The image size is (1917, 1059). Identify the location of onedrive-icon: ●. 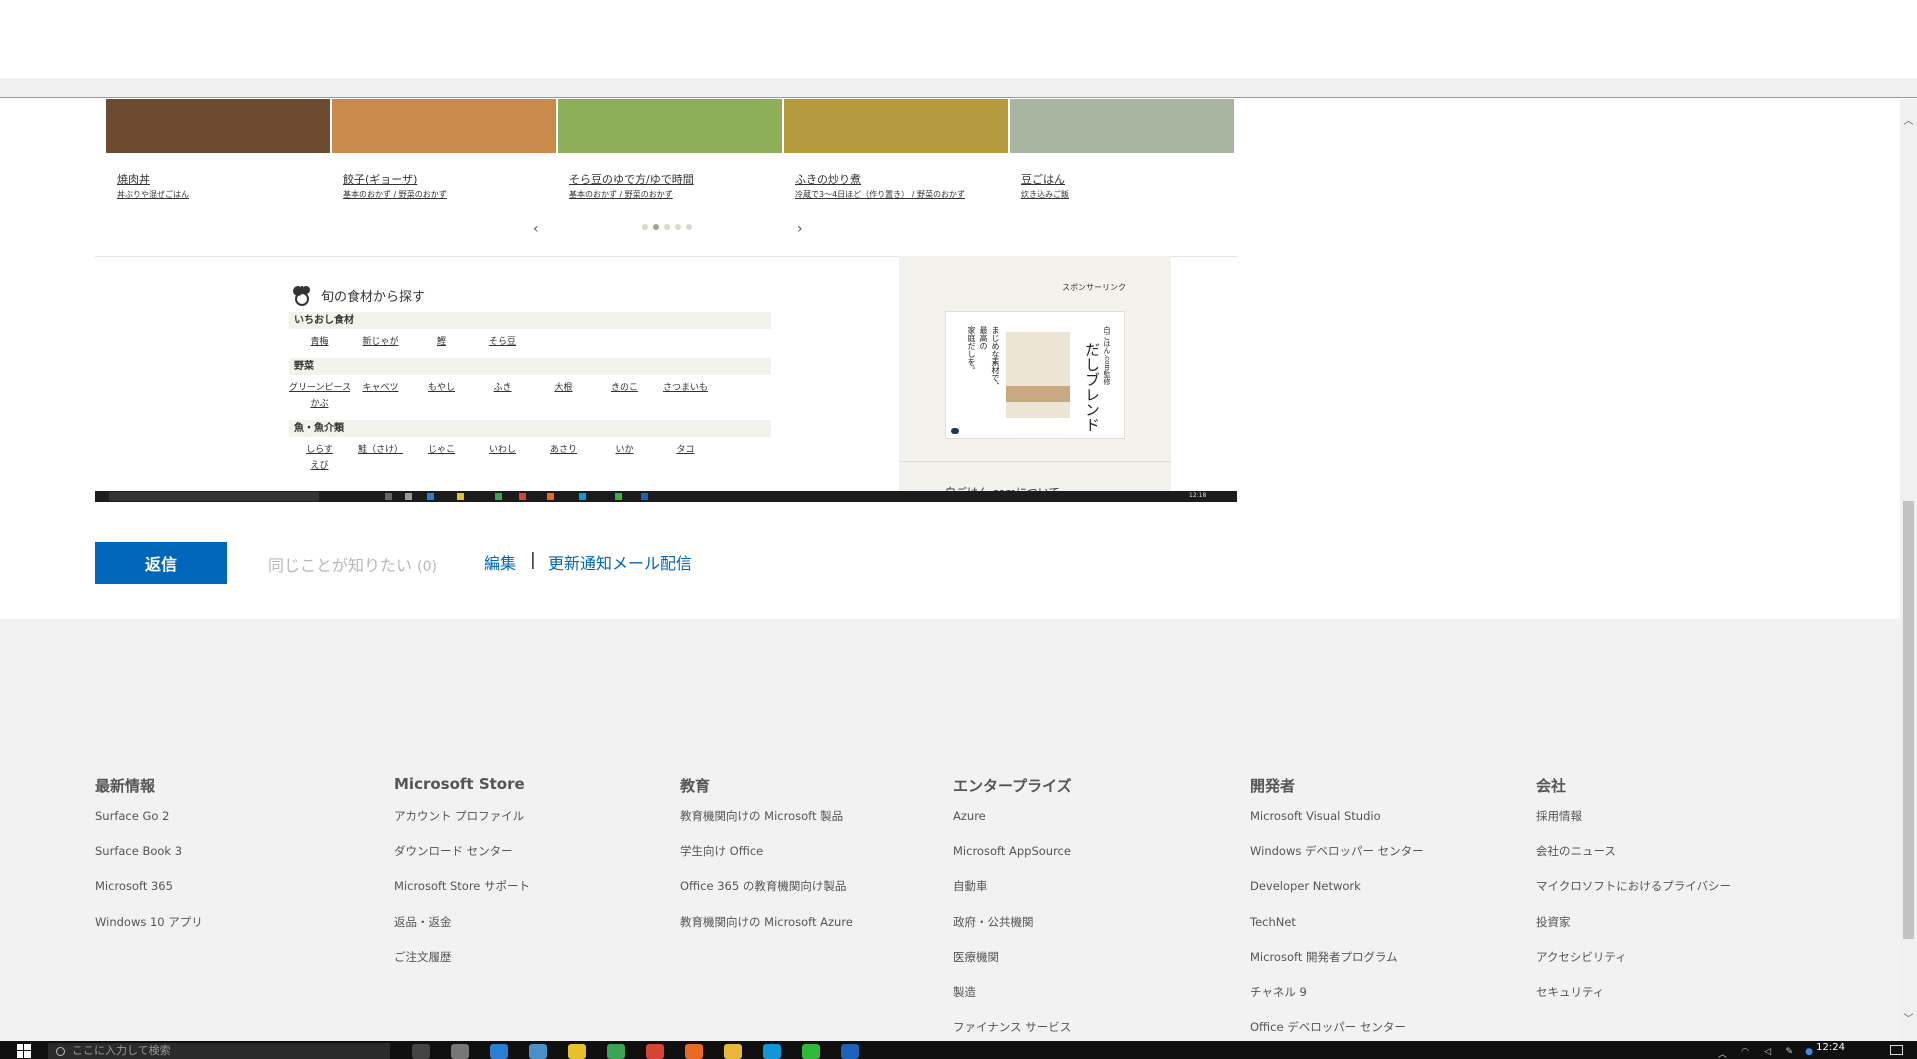
(1809, 1052).